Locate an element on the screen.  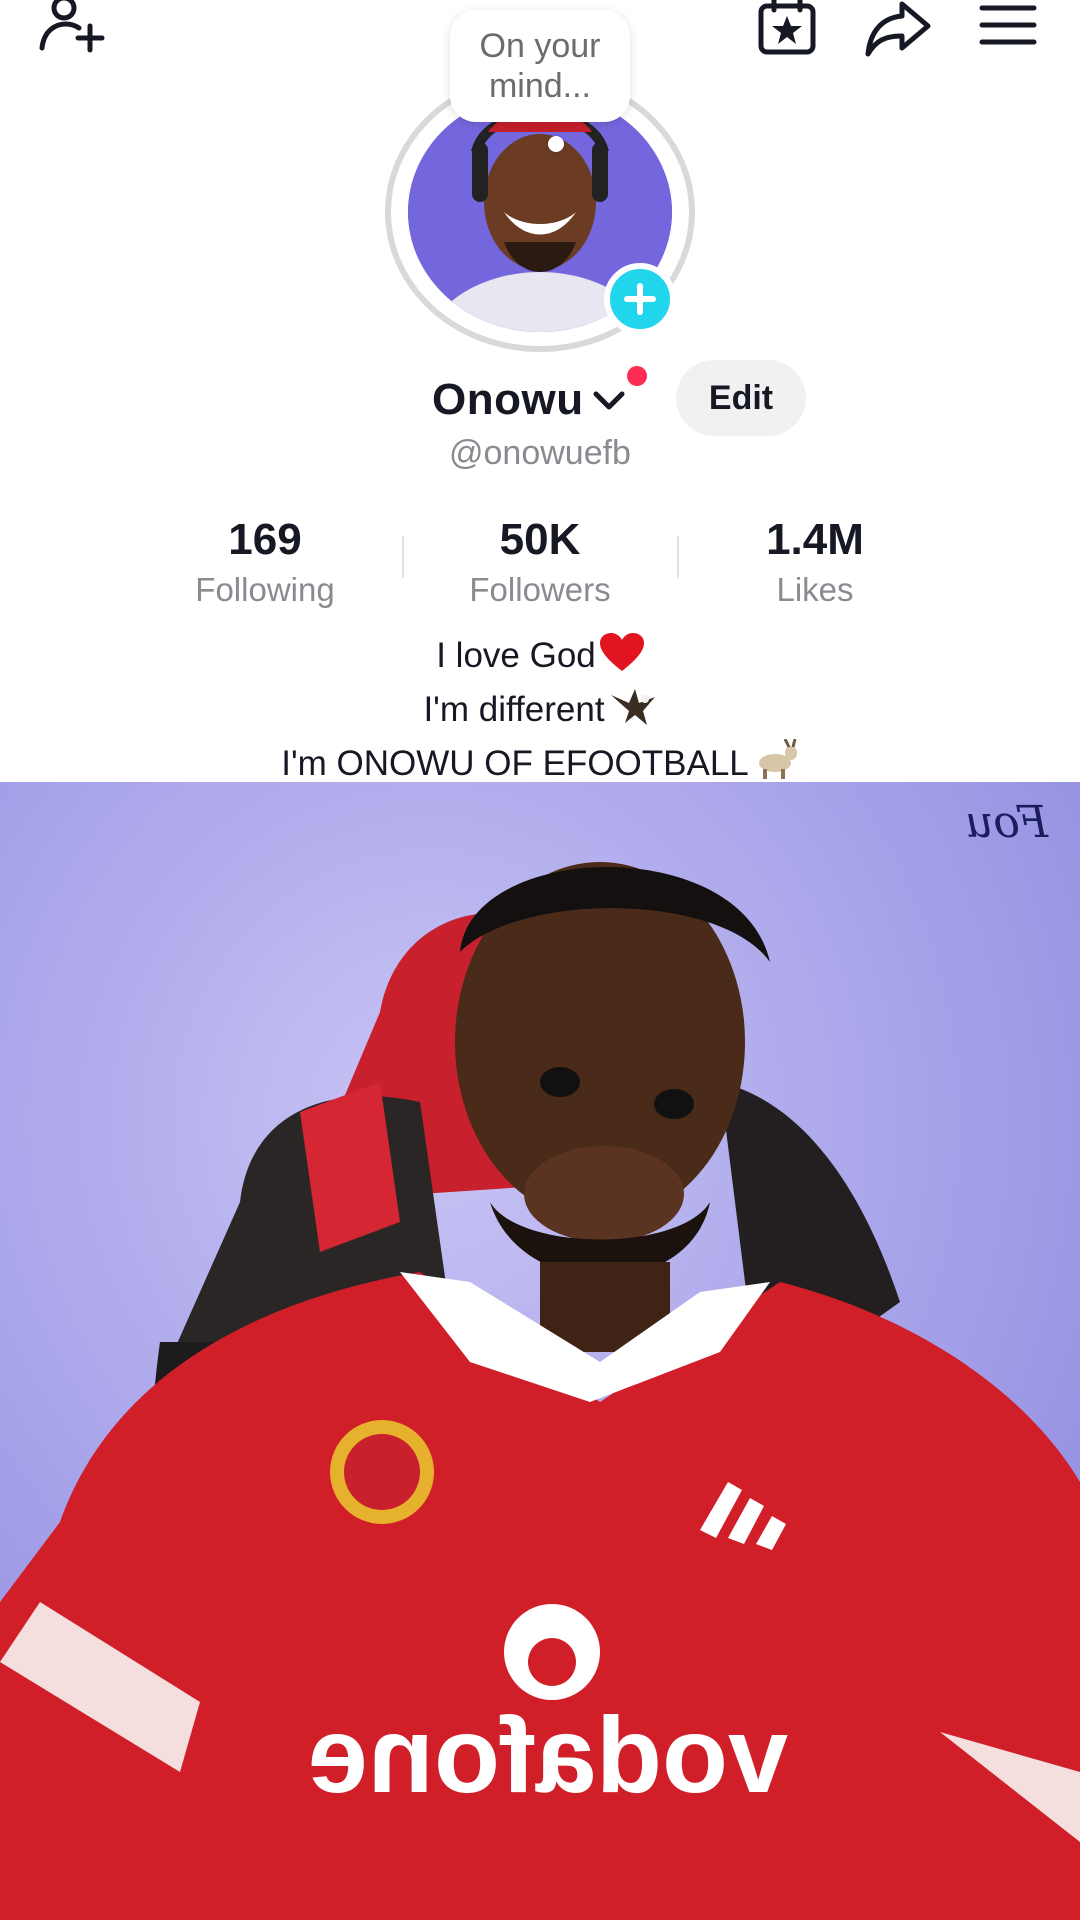
bio-line: I love God is located at coordinates (540, 658).